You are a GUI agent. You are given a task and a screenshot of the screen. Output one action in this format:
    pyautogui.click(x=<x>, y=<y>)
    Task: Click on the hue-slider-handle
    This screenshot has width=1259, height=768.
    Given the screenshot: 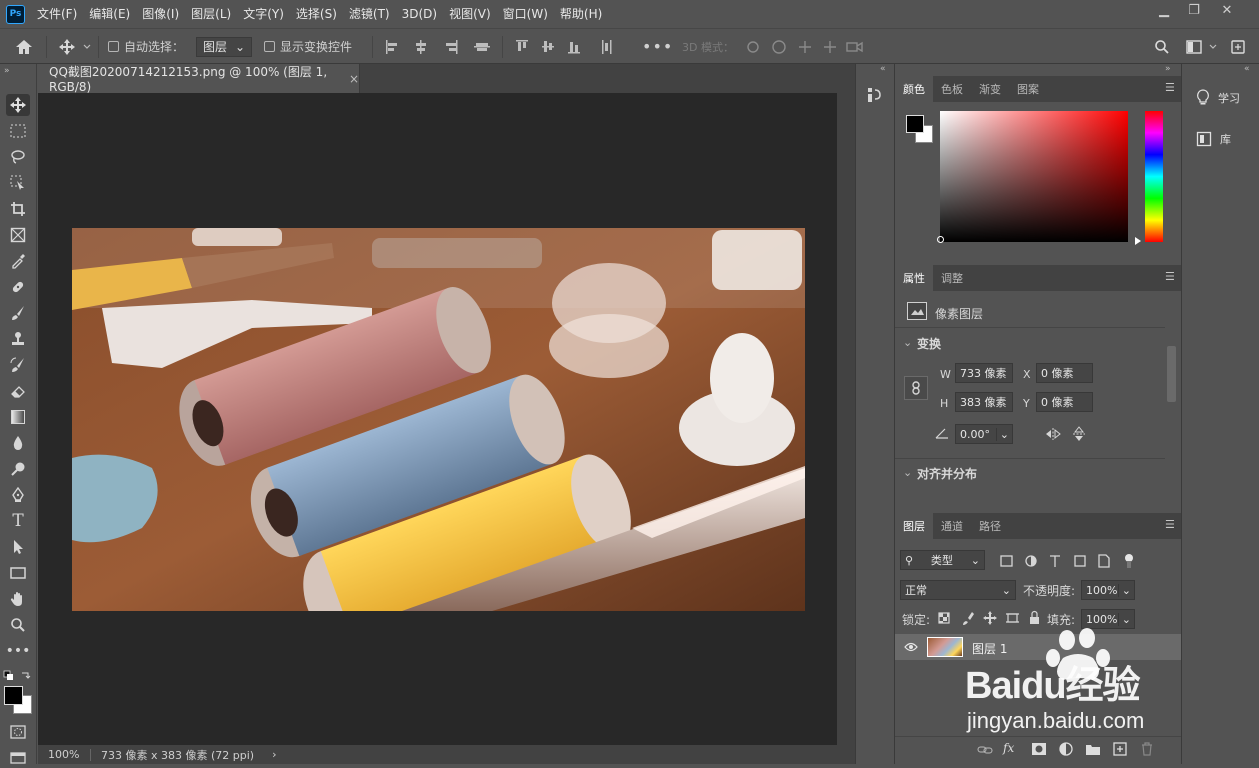 What is the action you would take?
    pyautogui.click(x=1138, y=241)
    